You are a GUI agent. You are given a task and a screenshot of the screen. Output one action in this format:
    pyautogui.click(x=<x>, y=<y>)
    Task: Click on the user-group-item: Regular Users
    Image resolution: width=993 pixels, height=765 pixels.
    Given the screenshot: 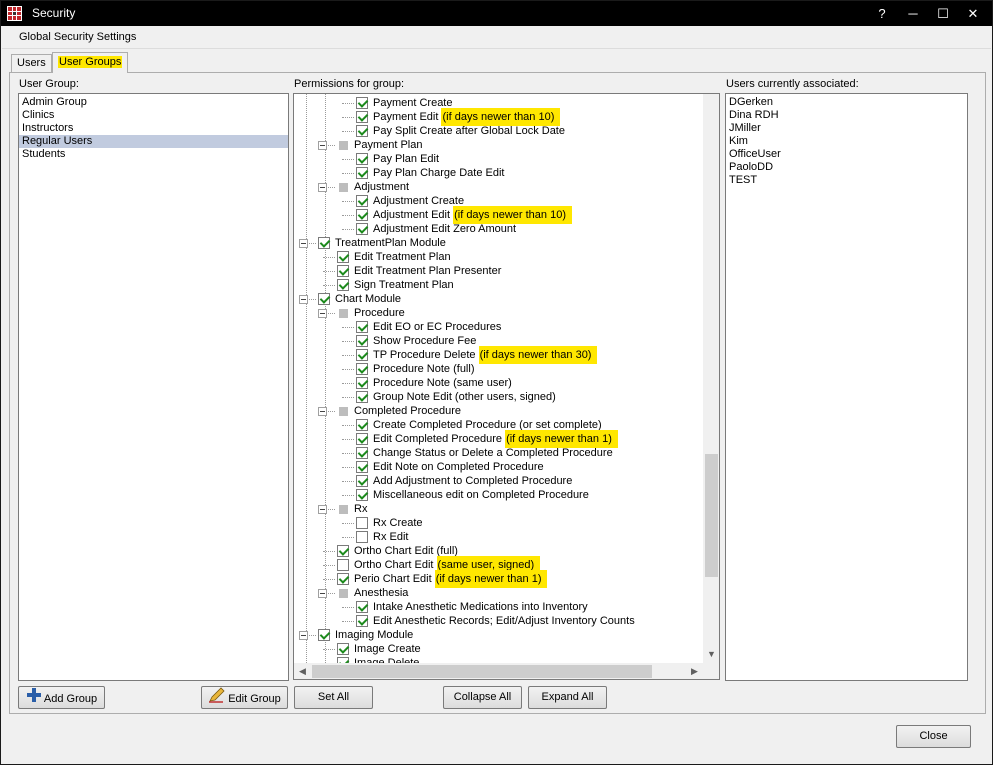 What is the action you would take?
    pyautogui.click(x=153, y=141)
    